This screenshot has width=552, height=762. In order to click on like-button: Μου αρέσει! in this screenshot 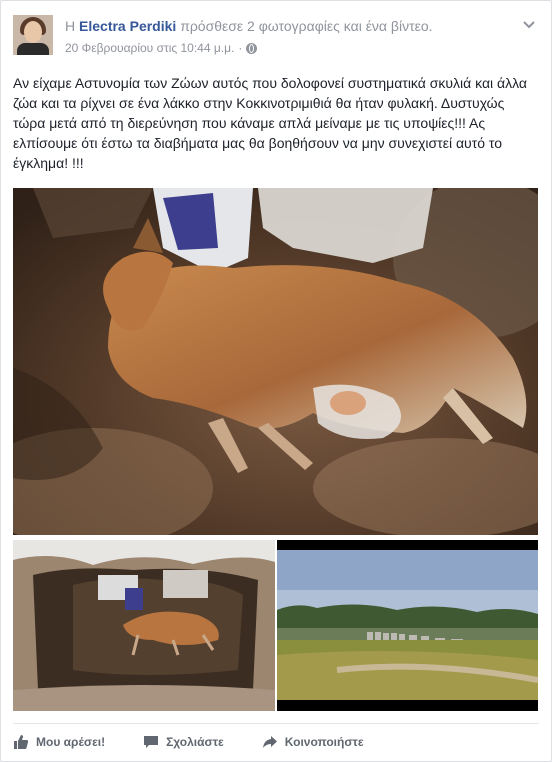, I will do `click(59, 742)`.